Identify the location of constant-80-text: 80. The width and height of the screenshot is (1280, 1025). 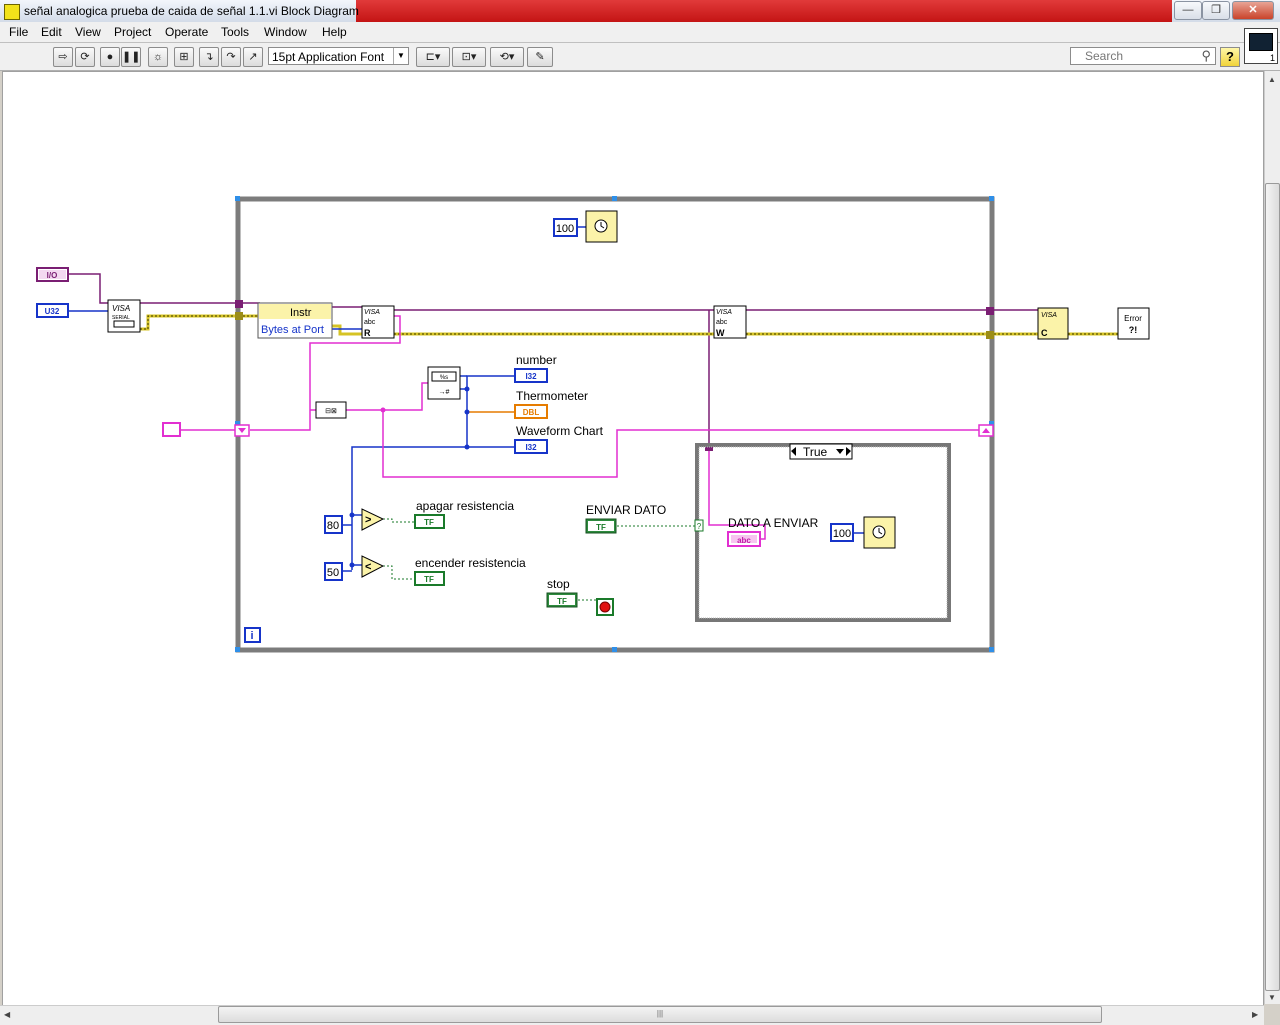
(333, 526).